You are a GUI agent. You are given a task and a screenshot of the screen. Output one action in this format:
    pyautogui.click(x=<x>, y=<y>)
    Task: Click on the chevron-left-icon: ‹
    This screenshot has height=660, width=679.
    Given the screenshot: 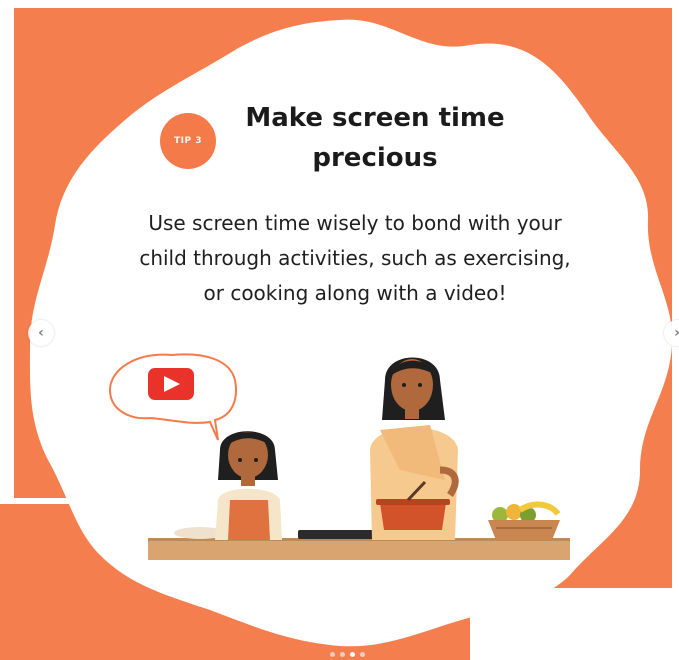 What is the action you would take?
    pyautogui.click(x=41, y=333)
    